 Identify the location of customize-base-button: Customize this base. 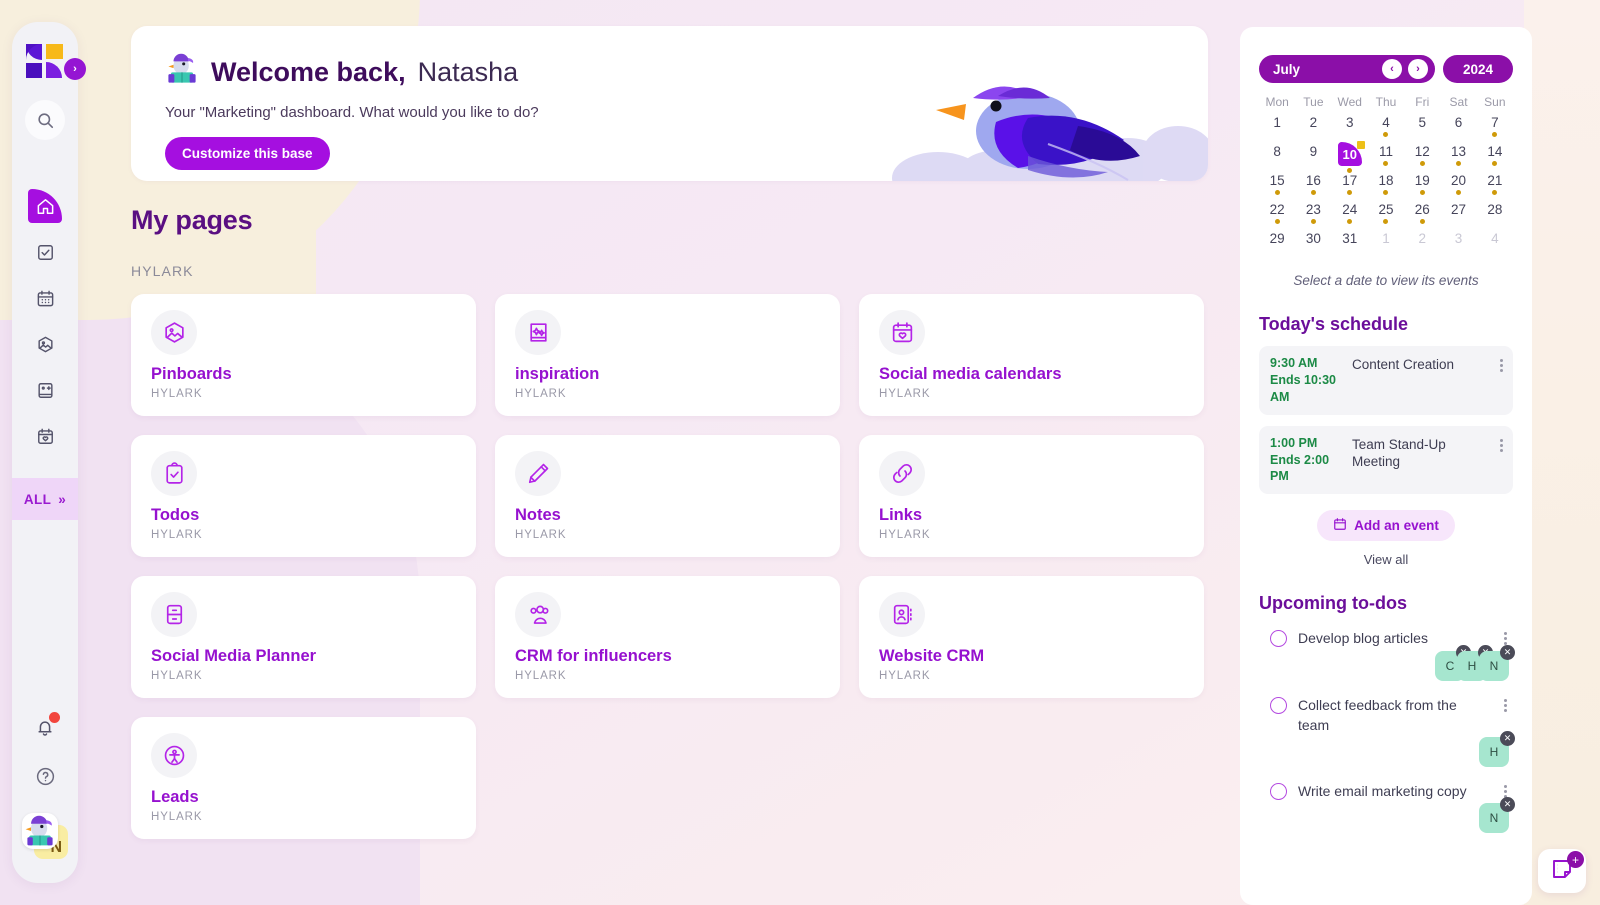
(247, 153).